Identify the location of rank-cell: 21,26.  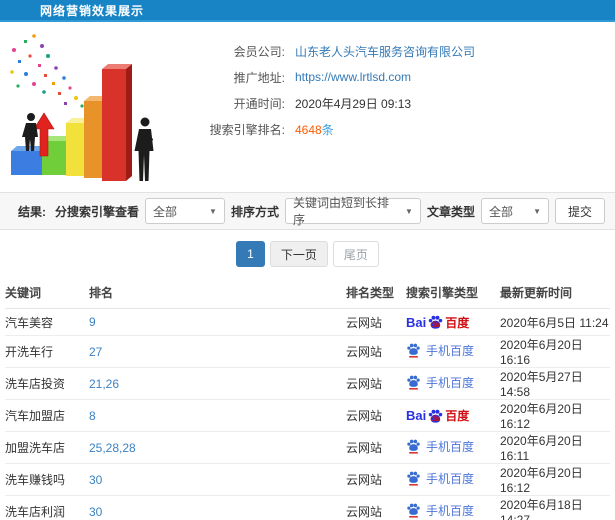
(217, 383).